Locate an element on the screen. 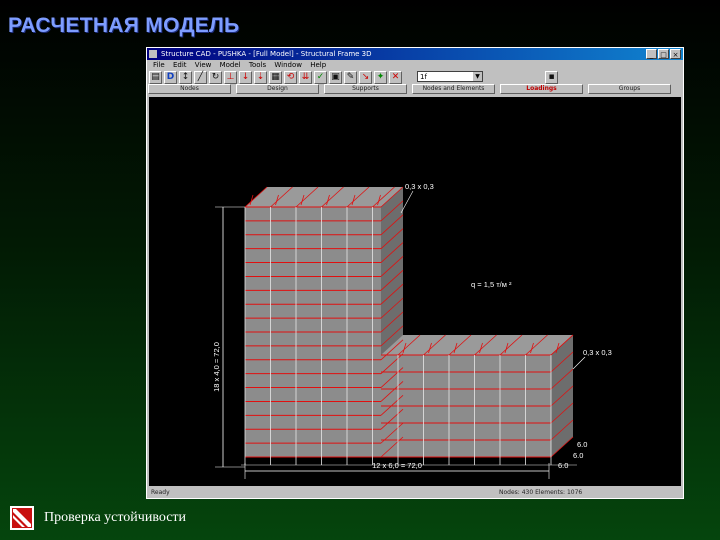  support-icon: ⊥ is located at coordinates (230, 77).